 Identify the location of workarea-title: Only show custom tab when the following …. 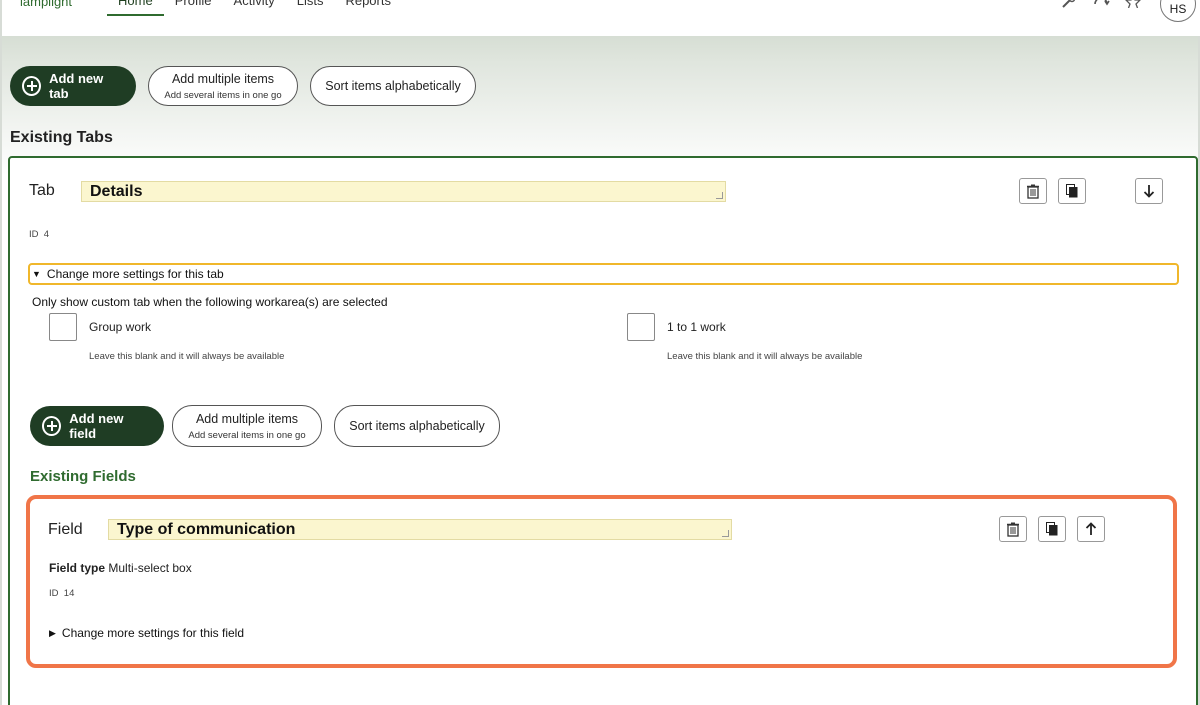
(210, 302).